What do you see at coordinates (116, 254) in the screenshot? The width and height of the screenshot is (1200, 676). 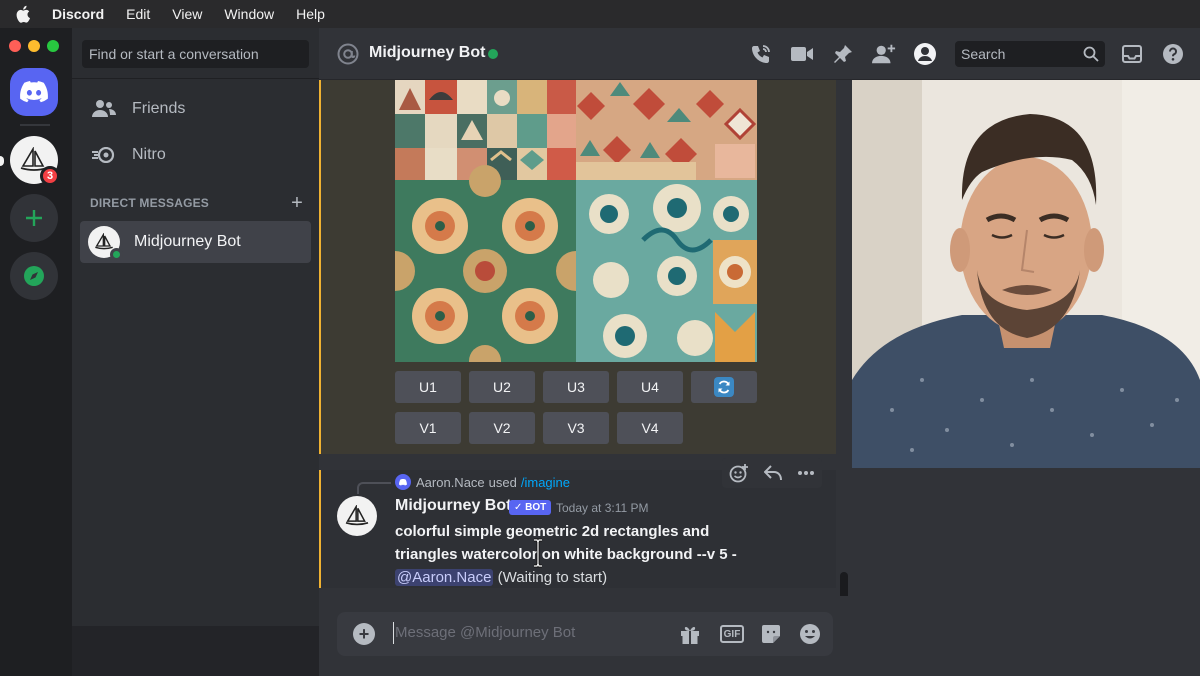 I see `online-status-dot` at bounding box center [116, 254].